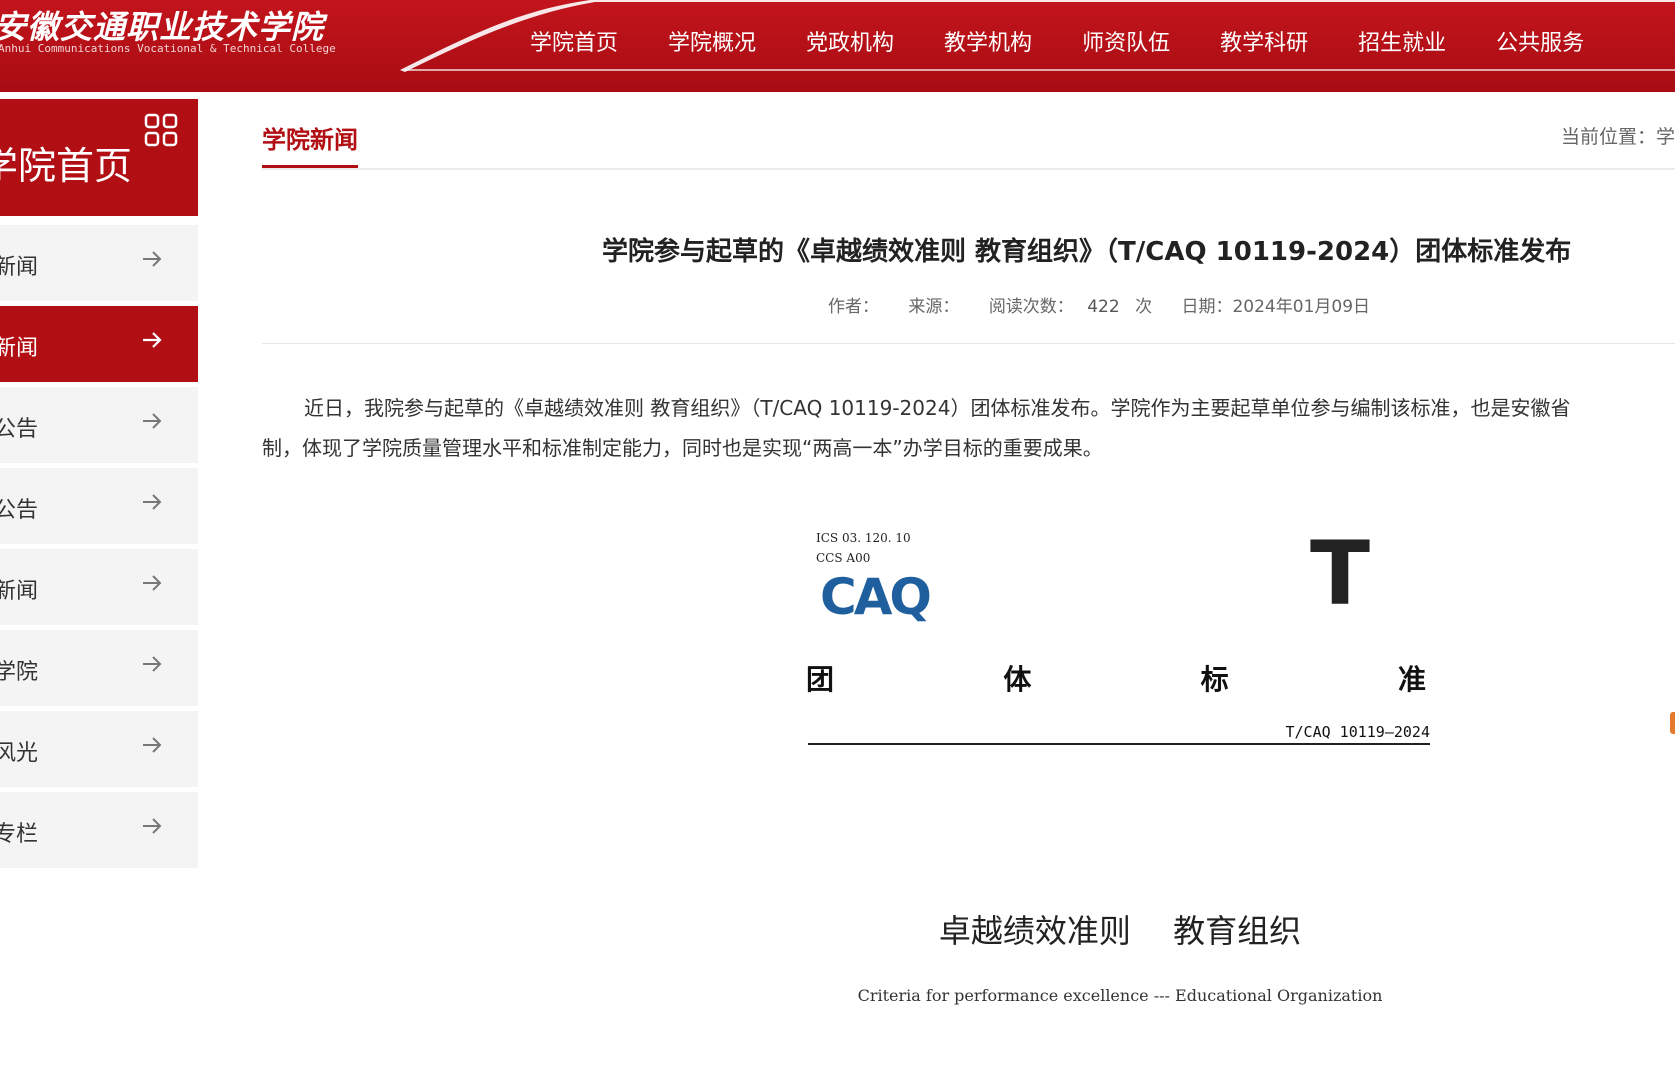 The width and height of the screenshot is (1675, 1080). Describe the element at coordinates (968, 140) in the screenshot. I see `content-header: 学院新闻 当前位置：学` at that location.